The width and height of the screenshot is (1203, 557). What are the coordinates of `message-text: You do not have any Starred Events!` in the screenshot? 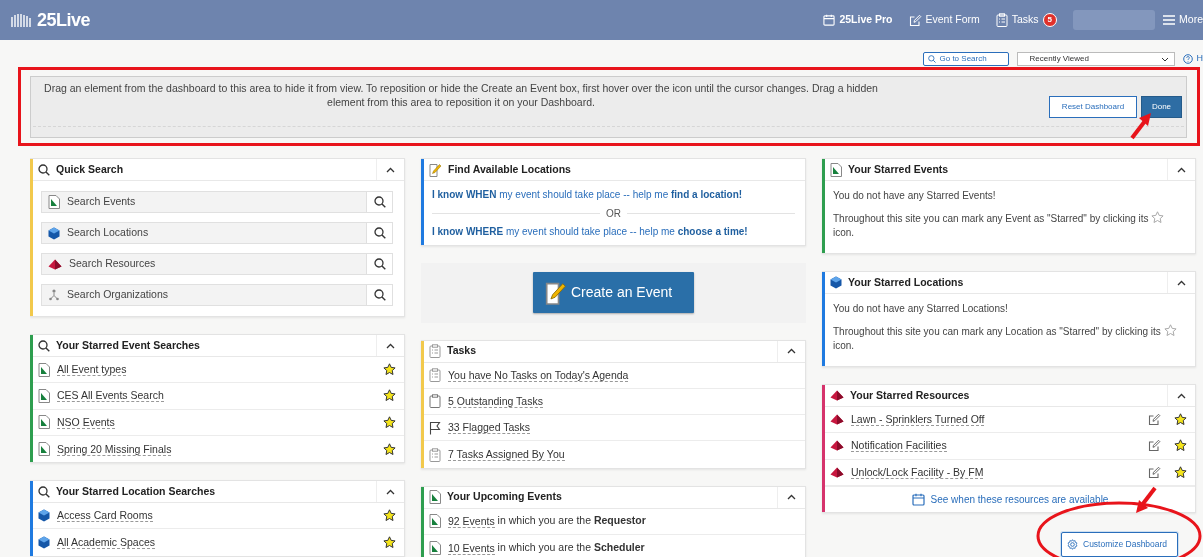 It's located at (915, 196).